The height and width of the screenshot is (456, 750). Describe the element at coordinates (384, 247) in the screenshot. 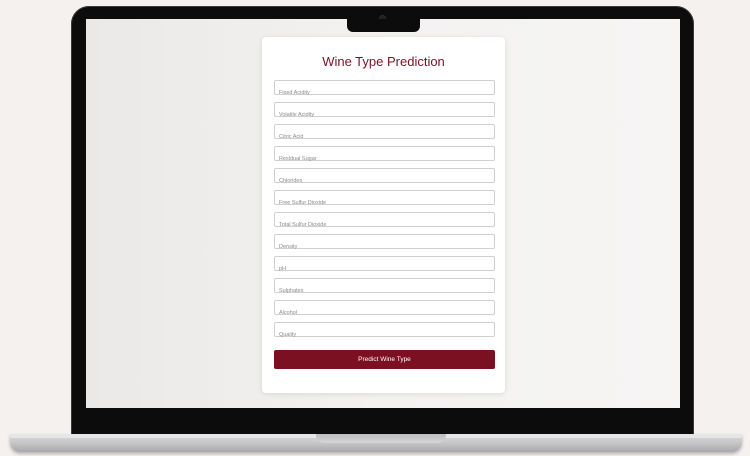

I see `density-input` at that location.